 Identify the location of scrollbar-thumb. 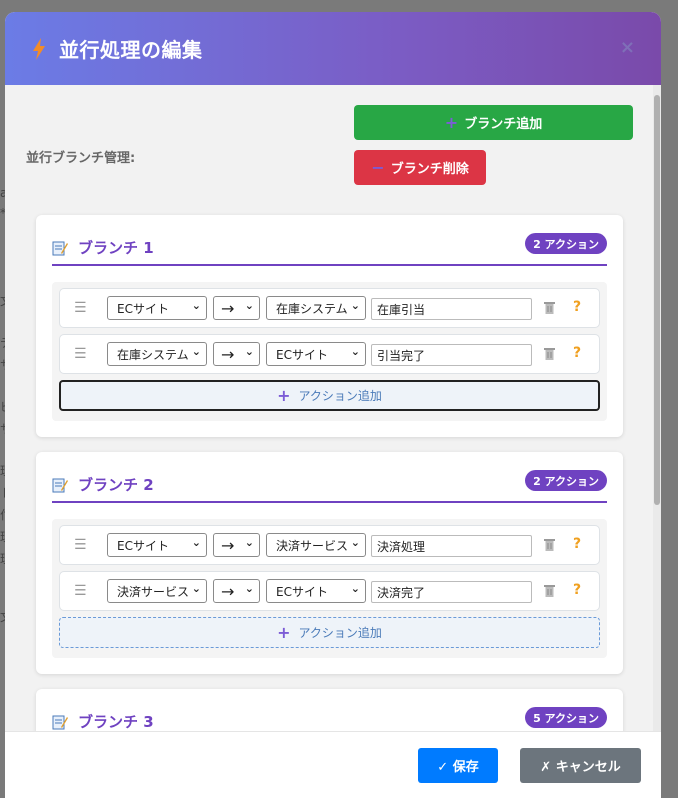
(657, 300).